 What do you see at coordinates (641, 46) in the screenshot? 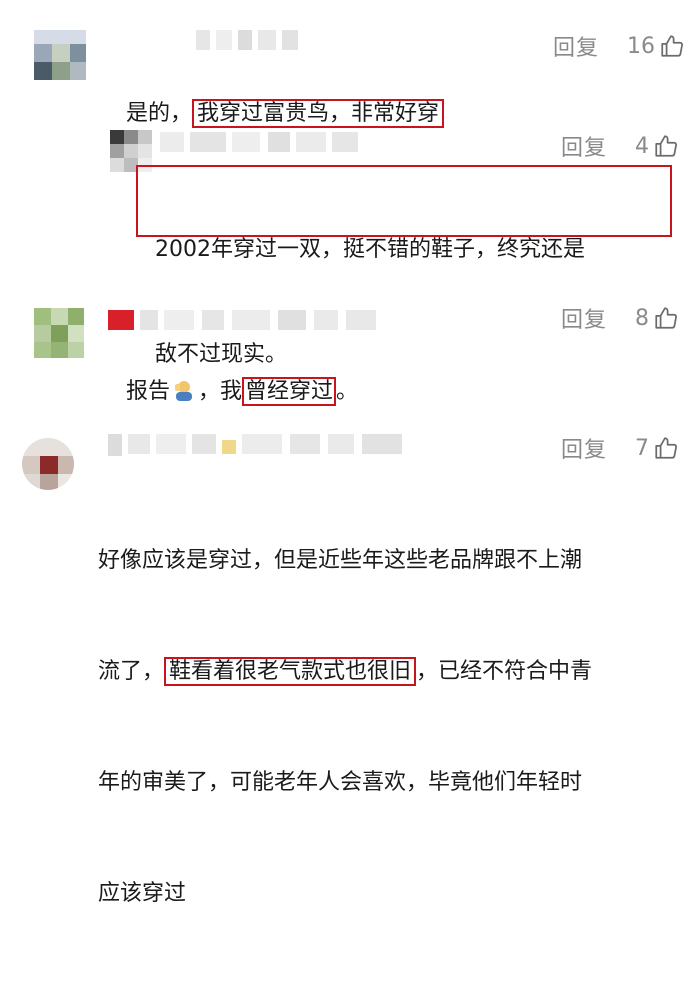
I see `like-count: 16` at bounding box center [641, 46].